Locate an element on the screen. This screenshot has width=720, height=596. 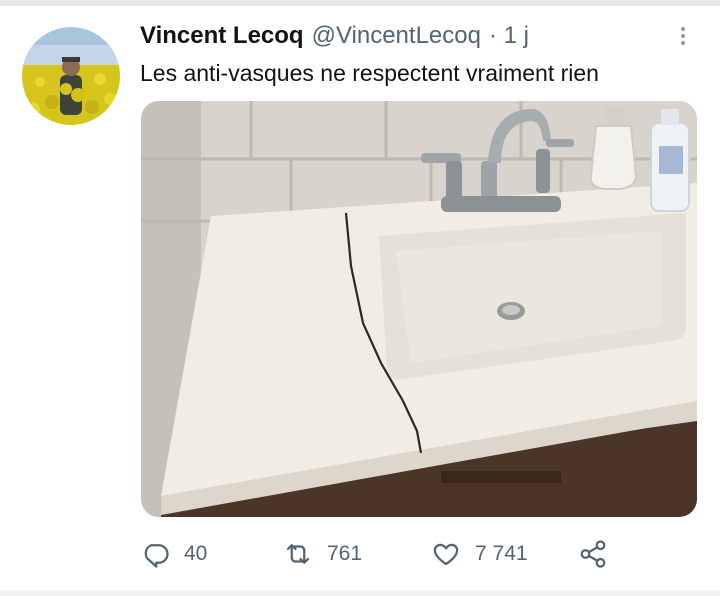
author-handle: @VincentLecoq is located at coordinates (396, 36).